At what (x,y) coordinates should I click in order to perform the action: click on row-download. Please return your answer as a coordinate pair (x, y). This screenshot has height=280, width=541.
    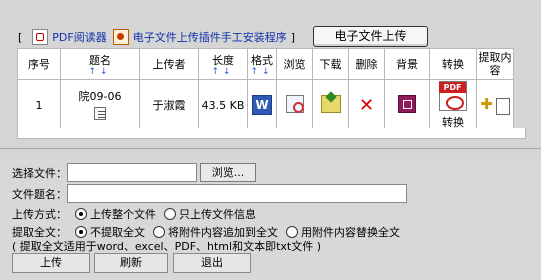
    Looking at the image, I should click on (330, 105).